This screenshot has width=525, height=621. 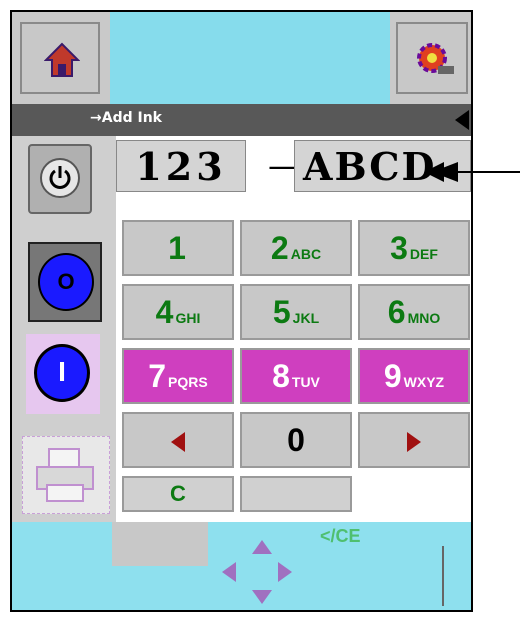 What do you see at coordinates (178, 312) in the screenshot?
I see `key-4: 4 GHI` at bounding box center [178, 312].